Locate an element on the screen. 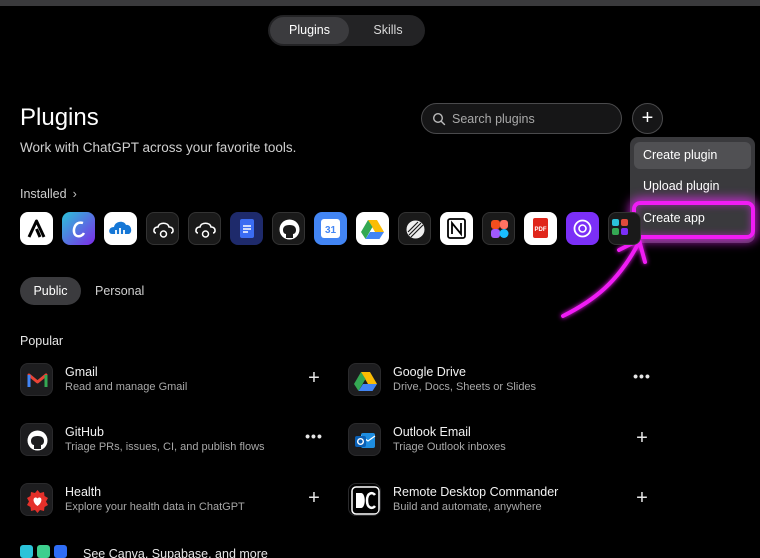  add-plugin-remote-desktop-button: + is located at coordinates (642, 499).